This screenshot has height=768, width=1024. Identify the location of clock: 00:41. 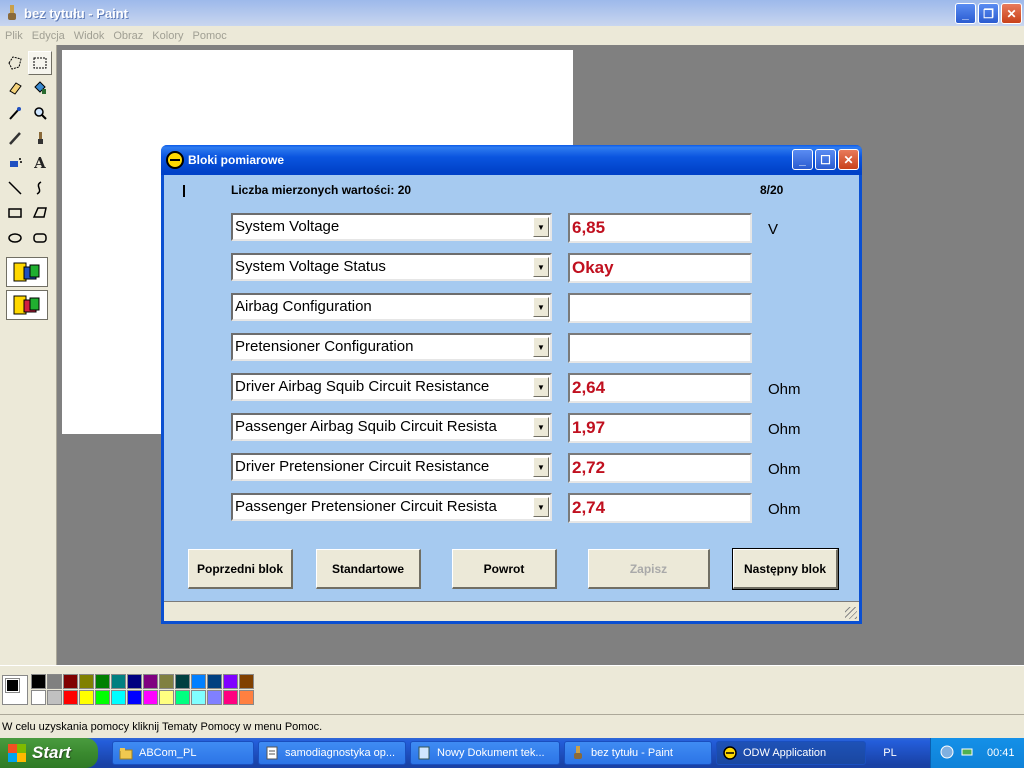
(1001, 753).